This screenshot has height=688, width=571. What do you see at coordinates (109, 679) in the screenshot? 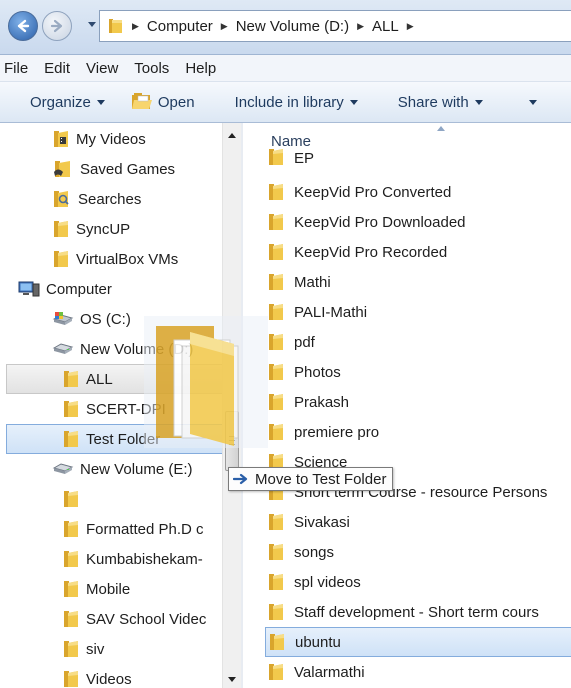
I see `nav-item-label: Videos` at bounding box center [109, 679].